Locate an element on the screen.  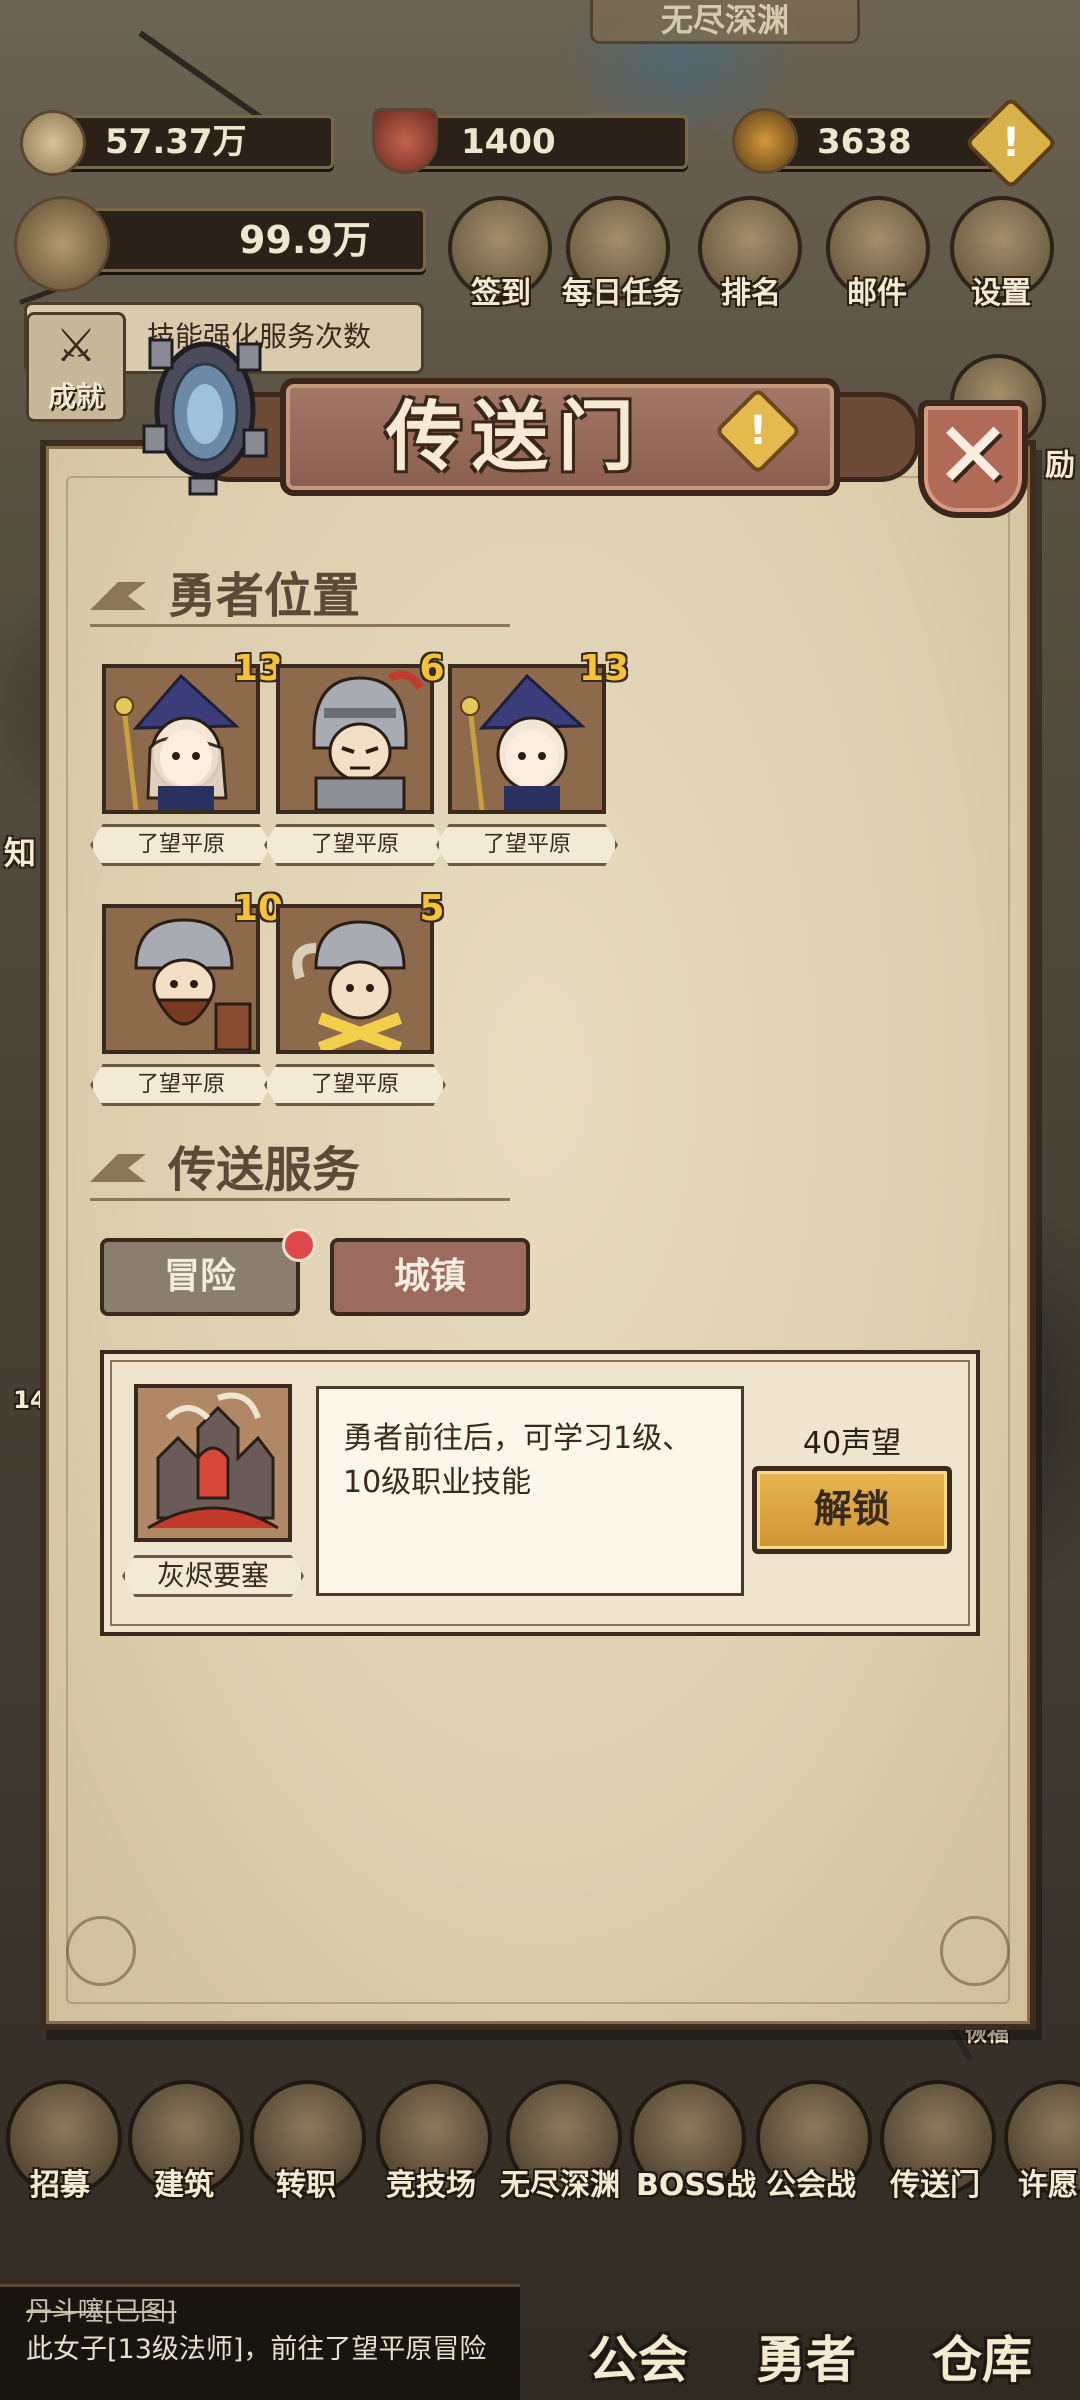
hero-level-badge: 13 is located at coordinates (604, 668).